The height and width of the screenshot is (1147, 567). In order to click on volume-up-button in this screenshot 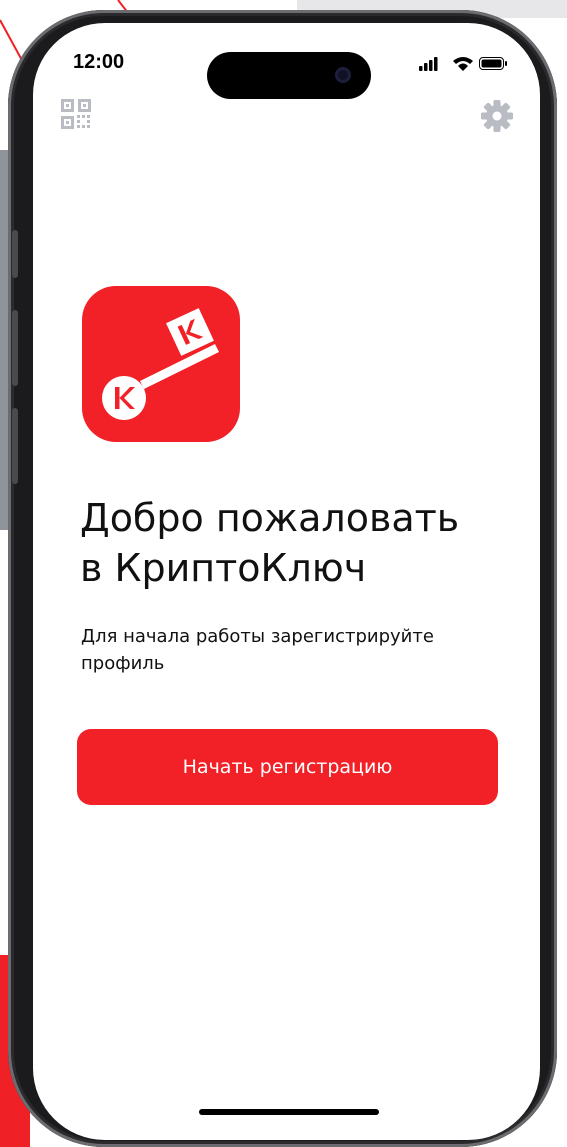, I will do `click(15, 348)`.